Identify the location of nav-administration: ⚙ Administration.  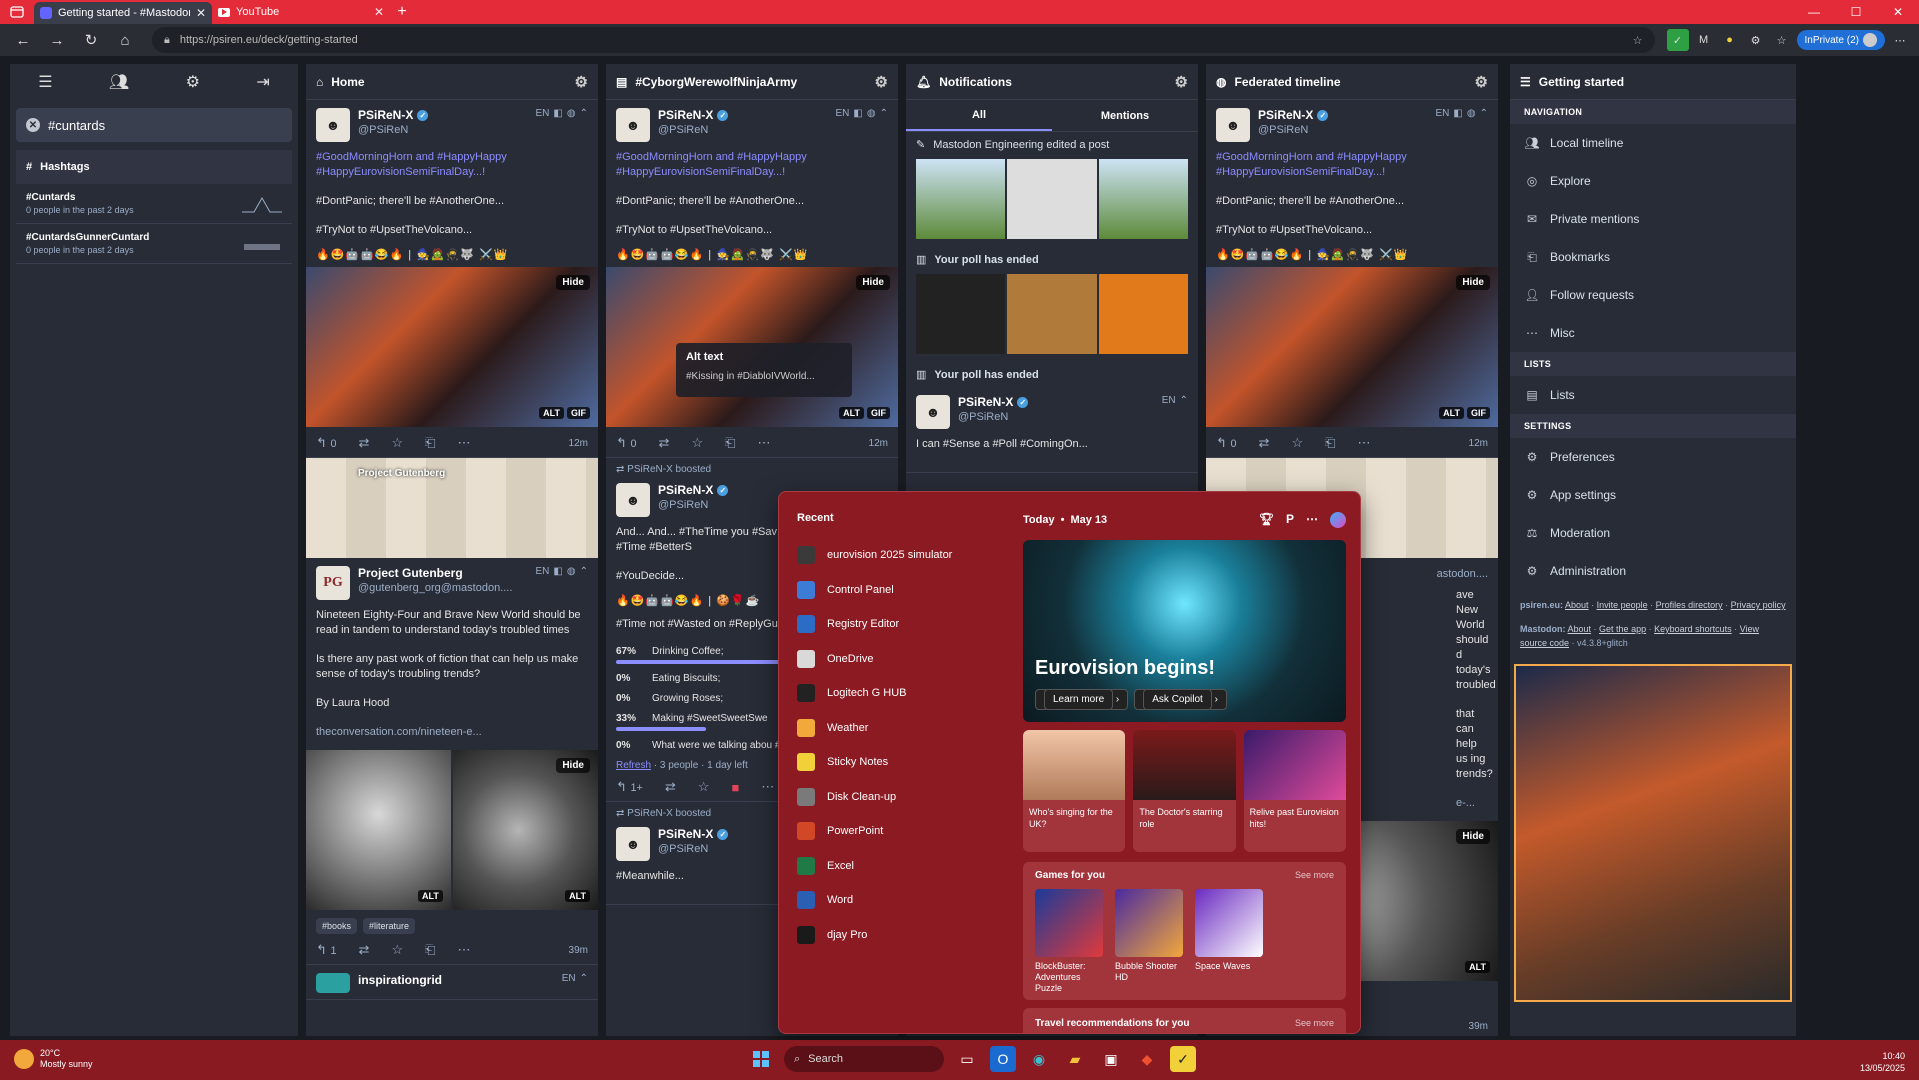
(1653, 571).